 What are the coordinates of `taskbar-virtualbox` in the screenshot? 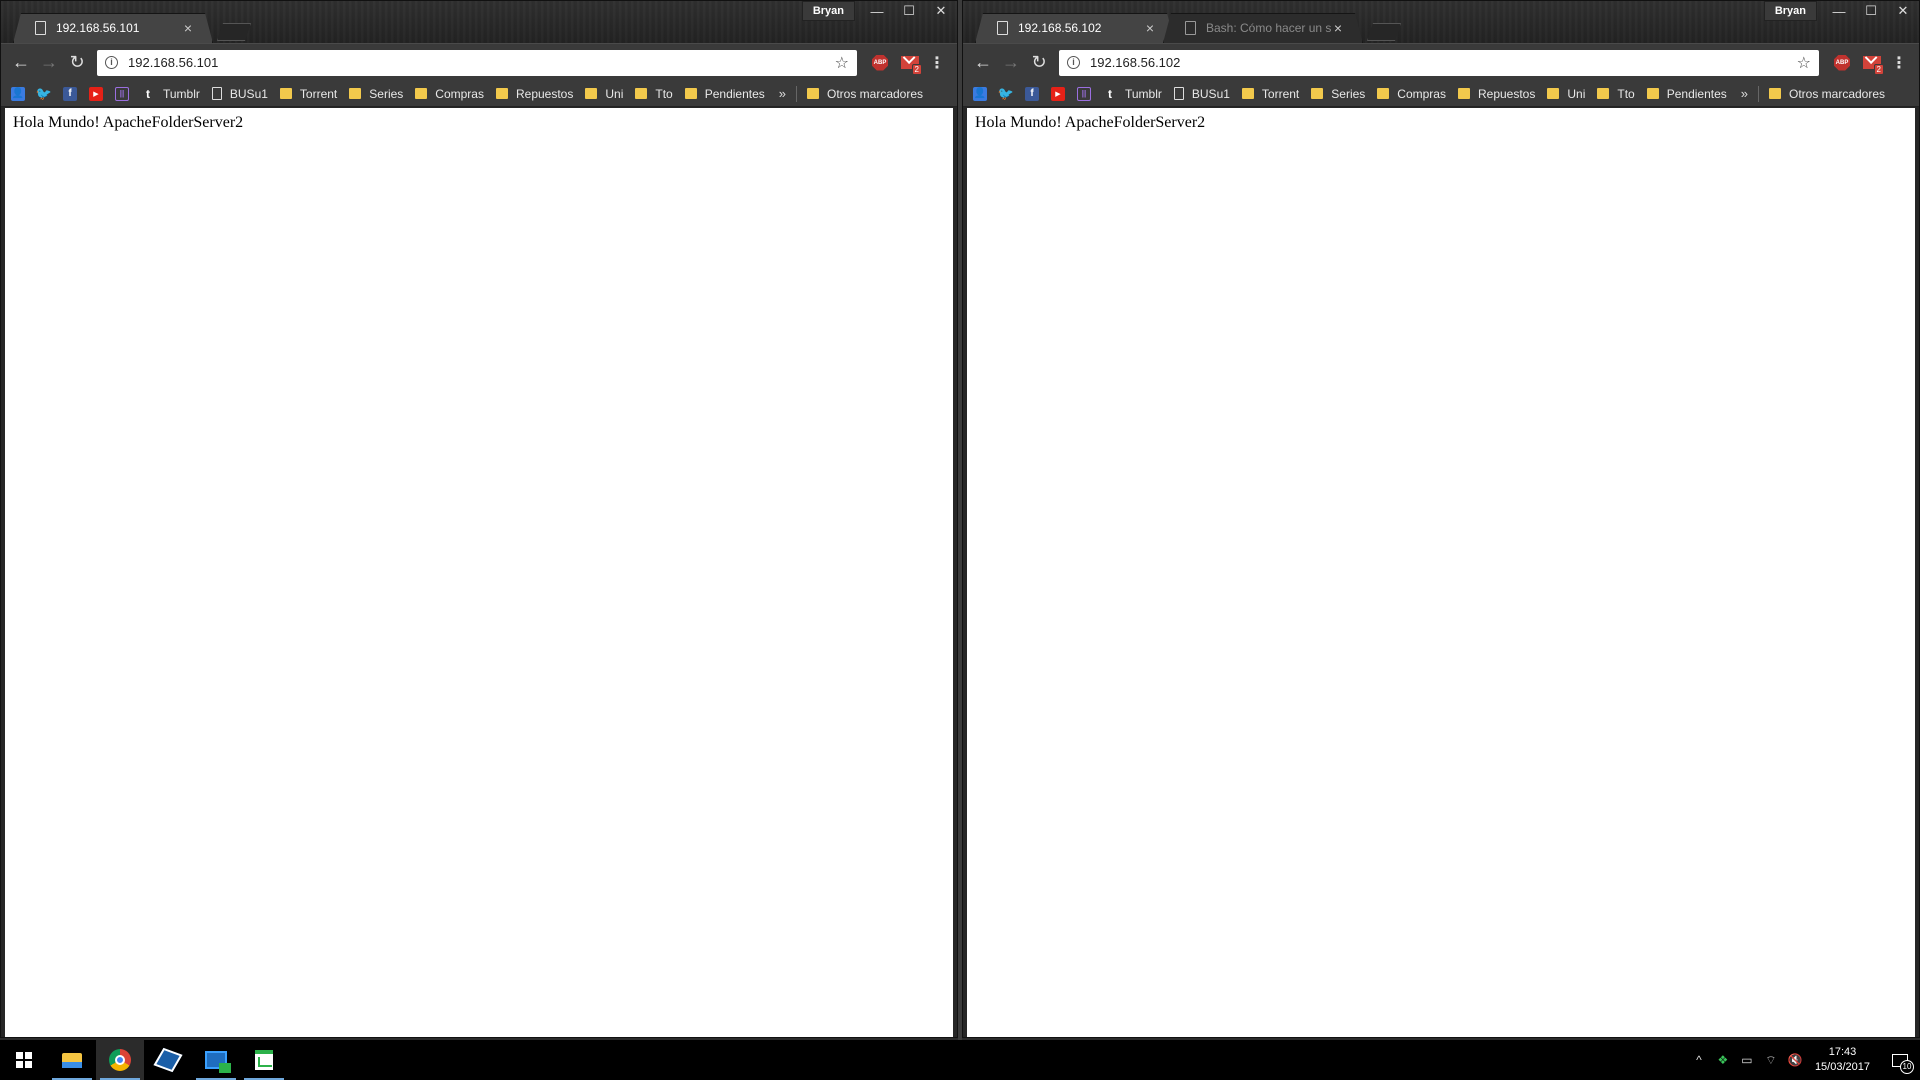 It's located at (168, 1060).